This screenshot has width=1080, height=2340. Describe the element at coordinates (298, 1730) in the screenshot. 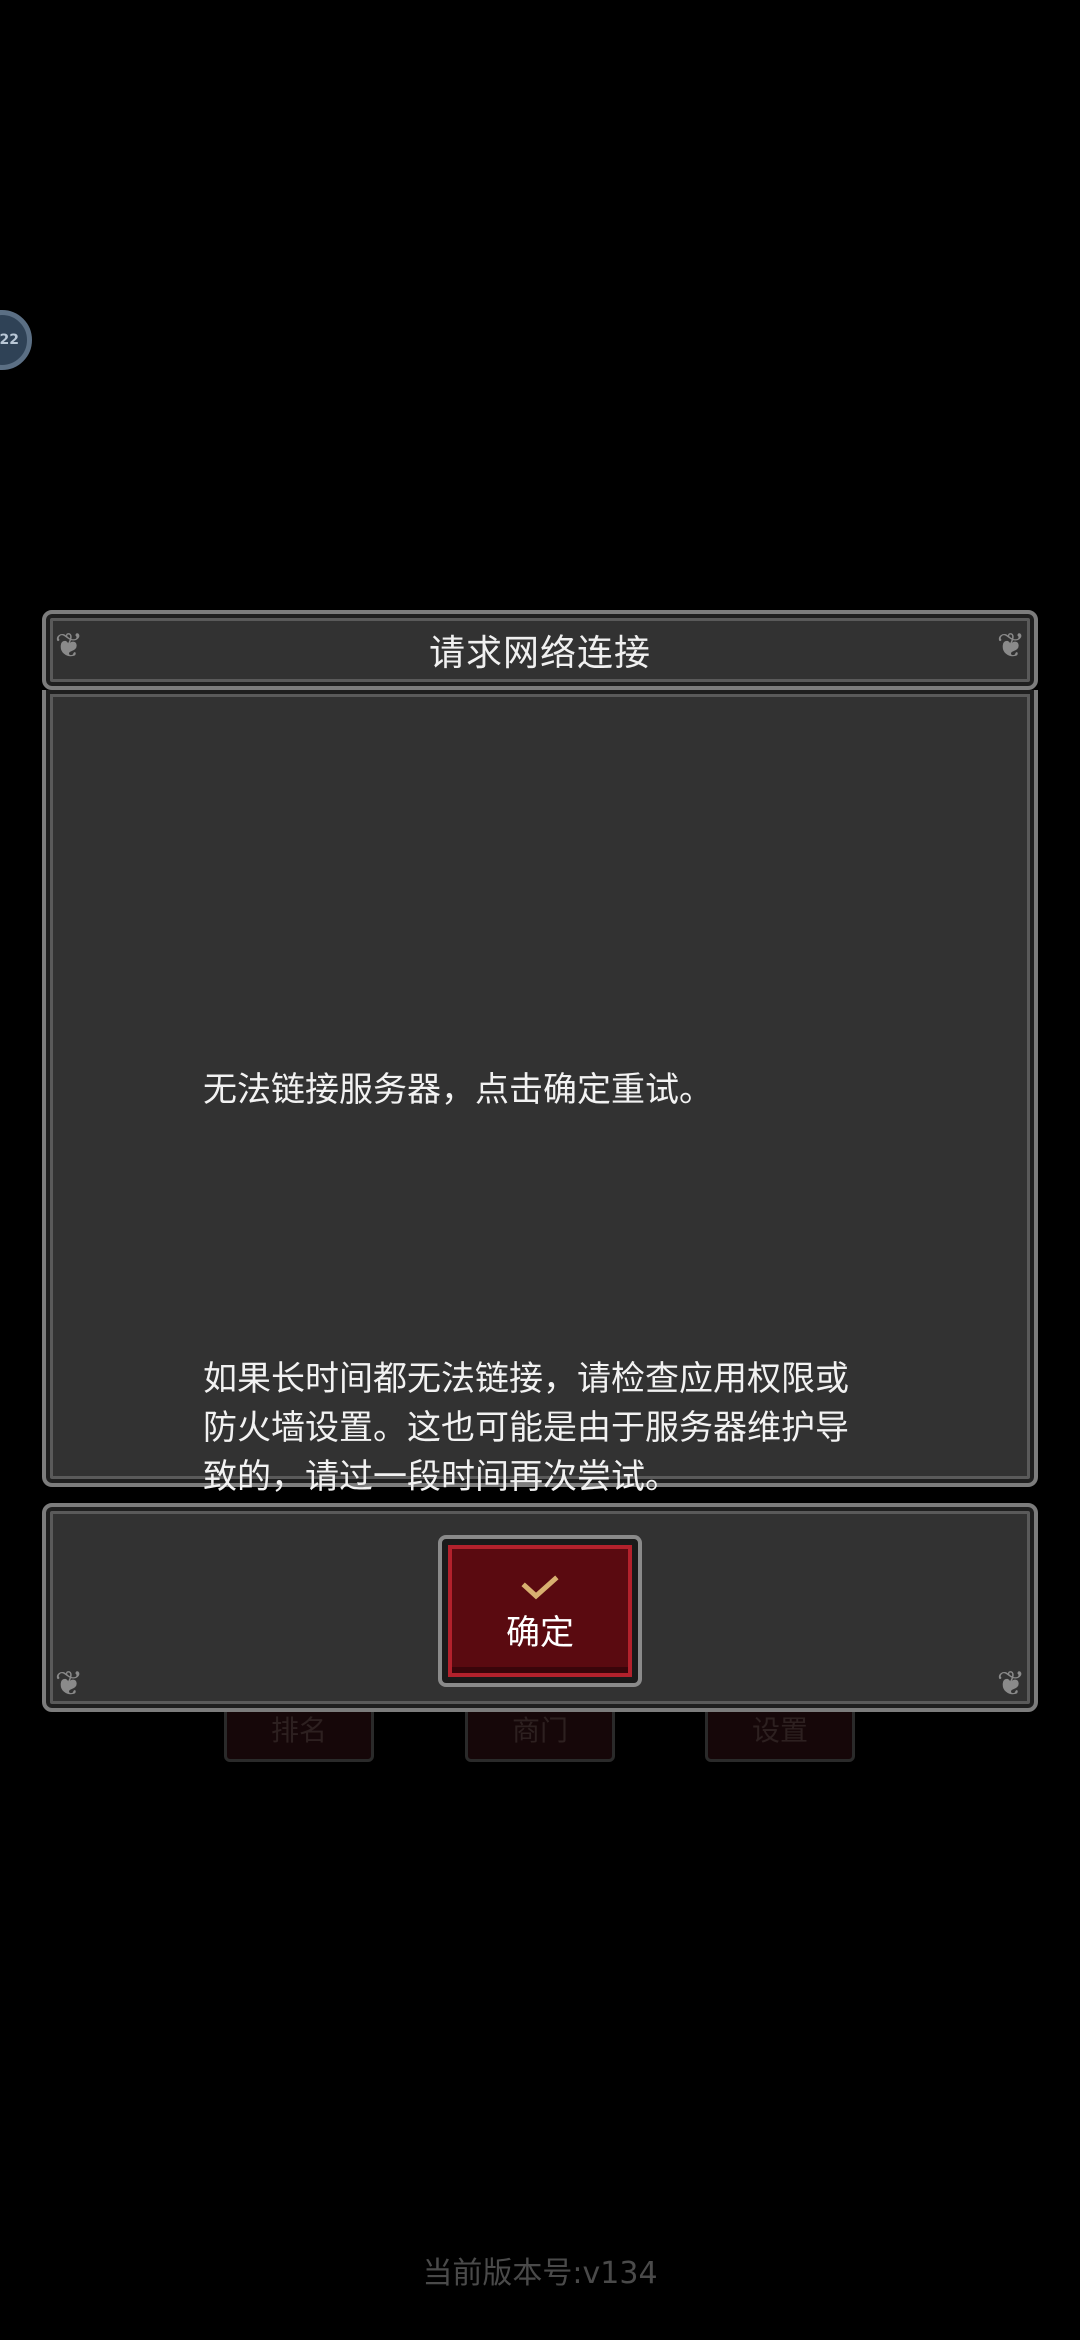

I see `background-button-label: 排名` at that location.